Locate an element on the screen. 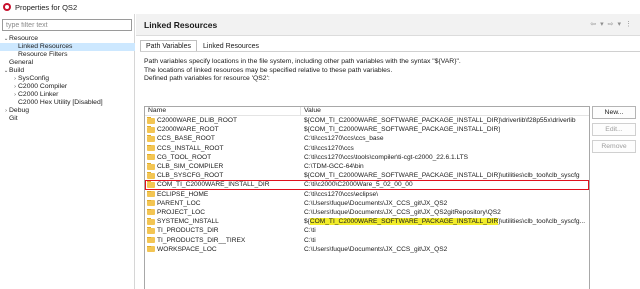 The width and height of the screenshot is (640, 289). table-row: CCS_INSTALL_ROOT C:\ti\ccs1270\ccs is located at coordinates (367, 148).